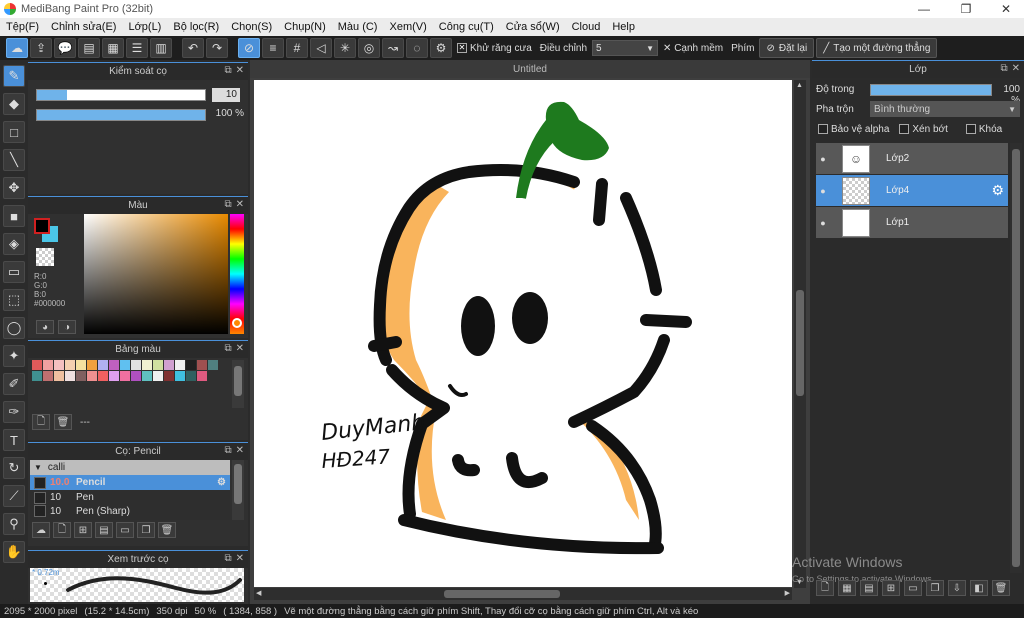 The width and height of the screenshot is (1024, 618). What do you see at coordinates (787, 593) in the screenshot?
I see `scroll-right-icon: ▶` at bounding box center [787, 593].